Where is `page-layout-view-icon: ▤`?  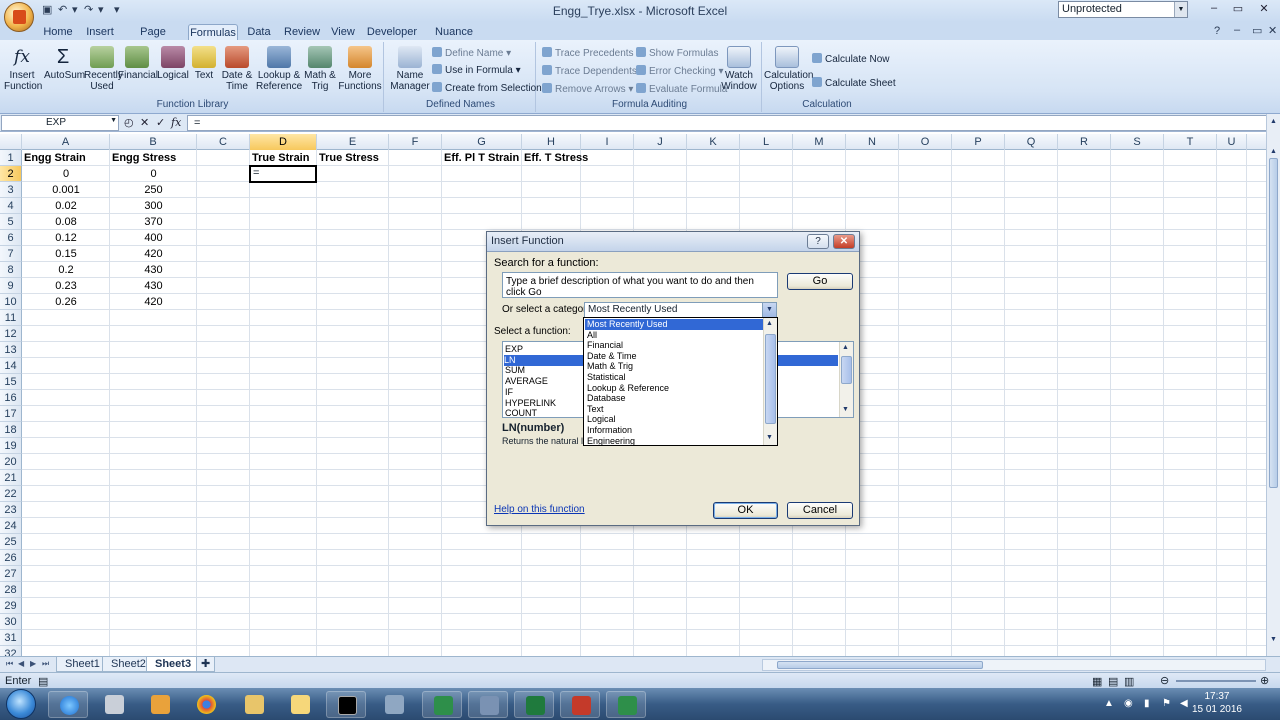 page-layout-view-icon: ▤ is located at coordinates (1113, 681).